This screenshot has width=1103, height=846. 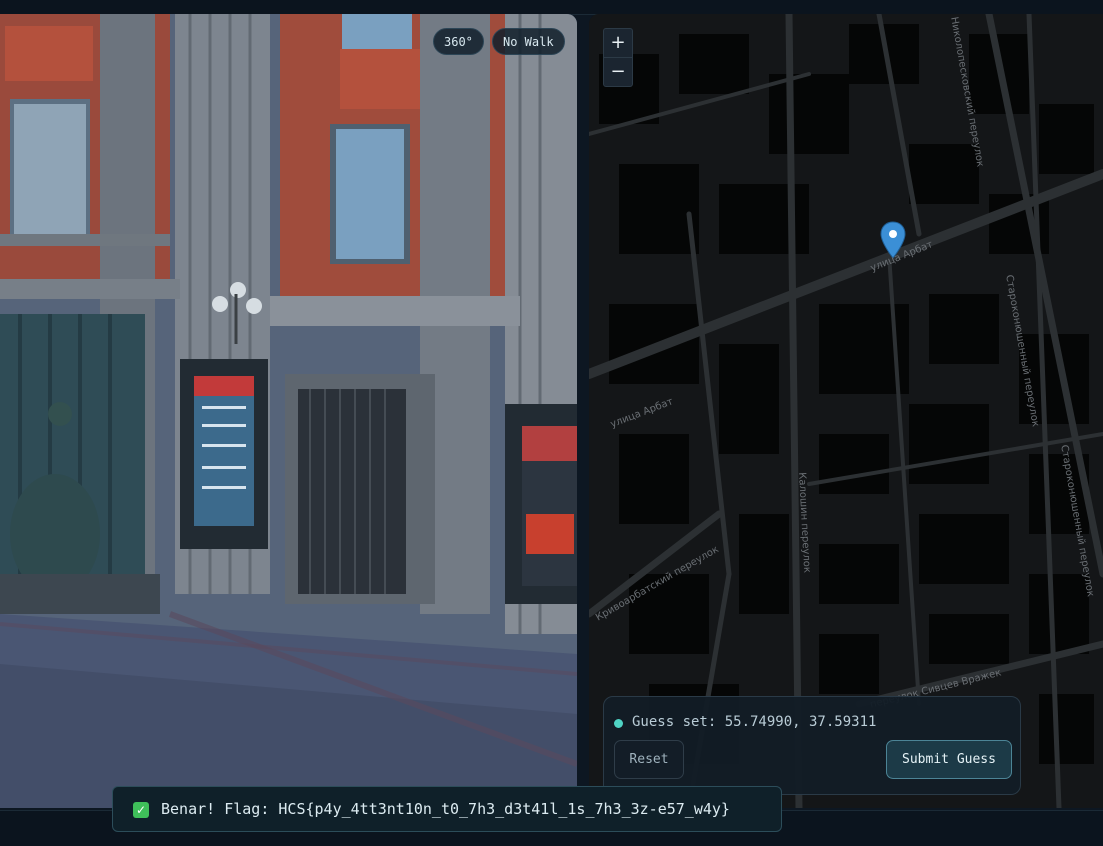 What do you see at coordinates (618, 71) in the screenshot?
I see `zoom-out-button: −` at bounding box center [618, 71].